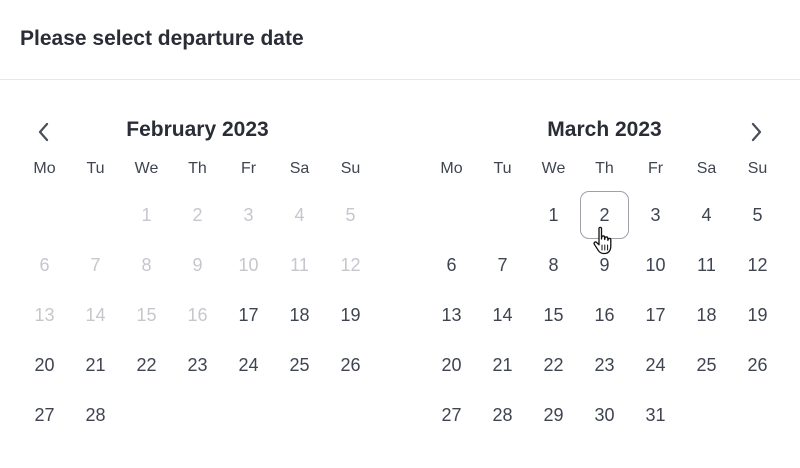 The image size is (800, 468). I want to click on day-number: 4, so click(706, 214).